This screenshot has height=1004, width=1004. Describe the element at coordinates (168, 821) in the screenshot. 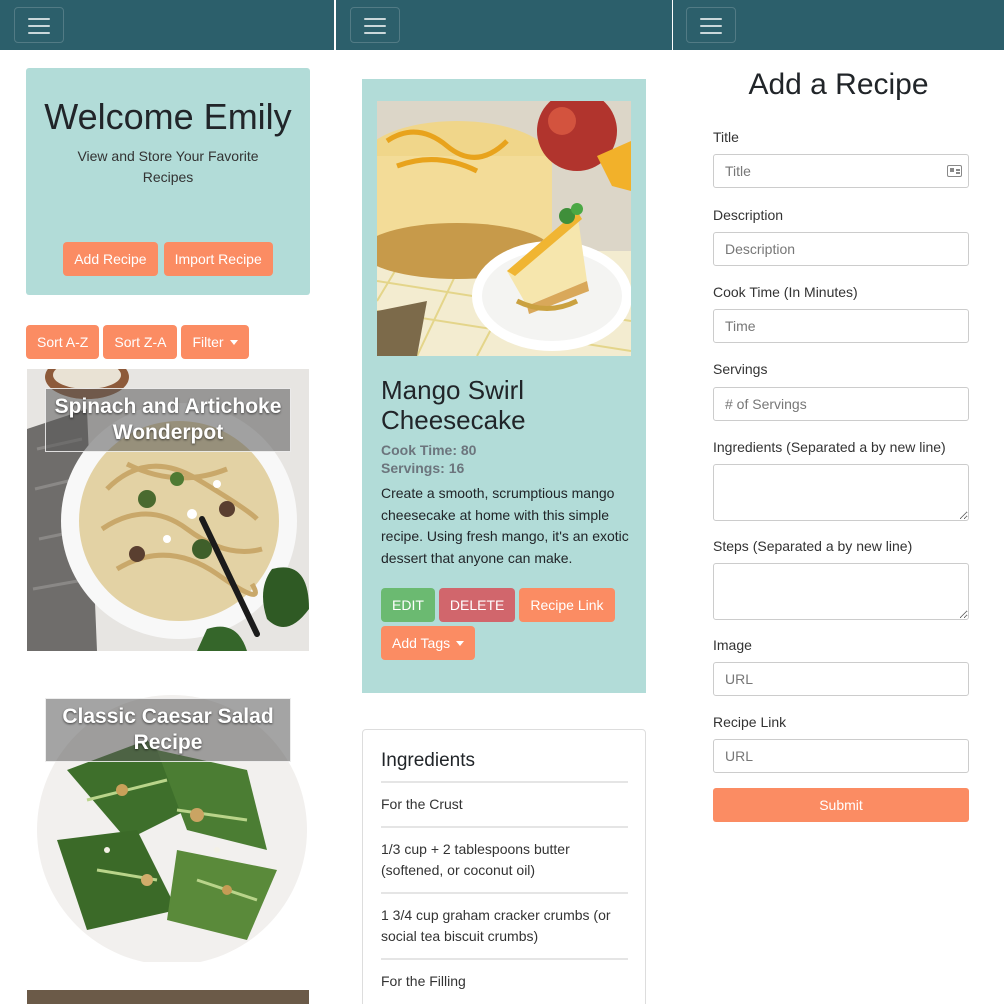

I see `recipe-card-caesar: Classic Caesar Salad Recipe` at that location.